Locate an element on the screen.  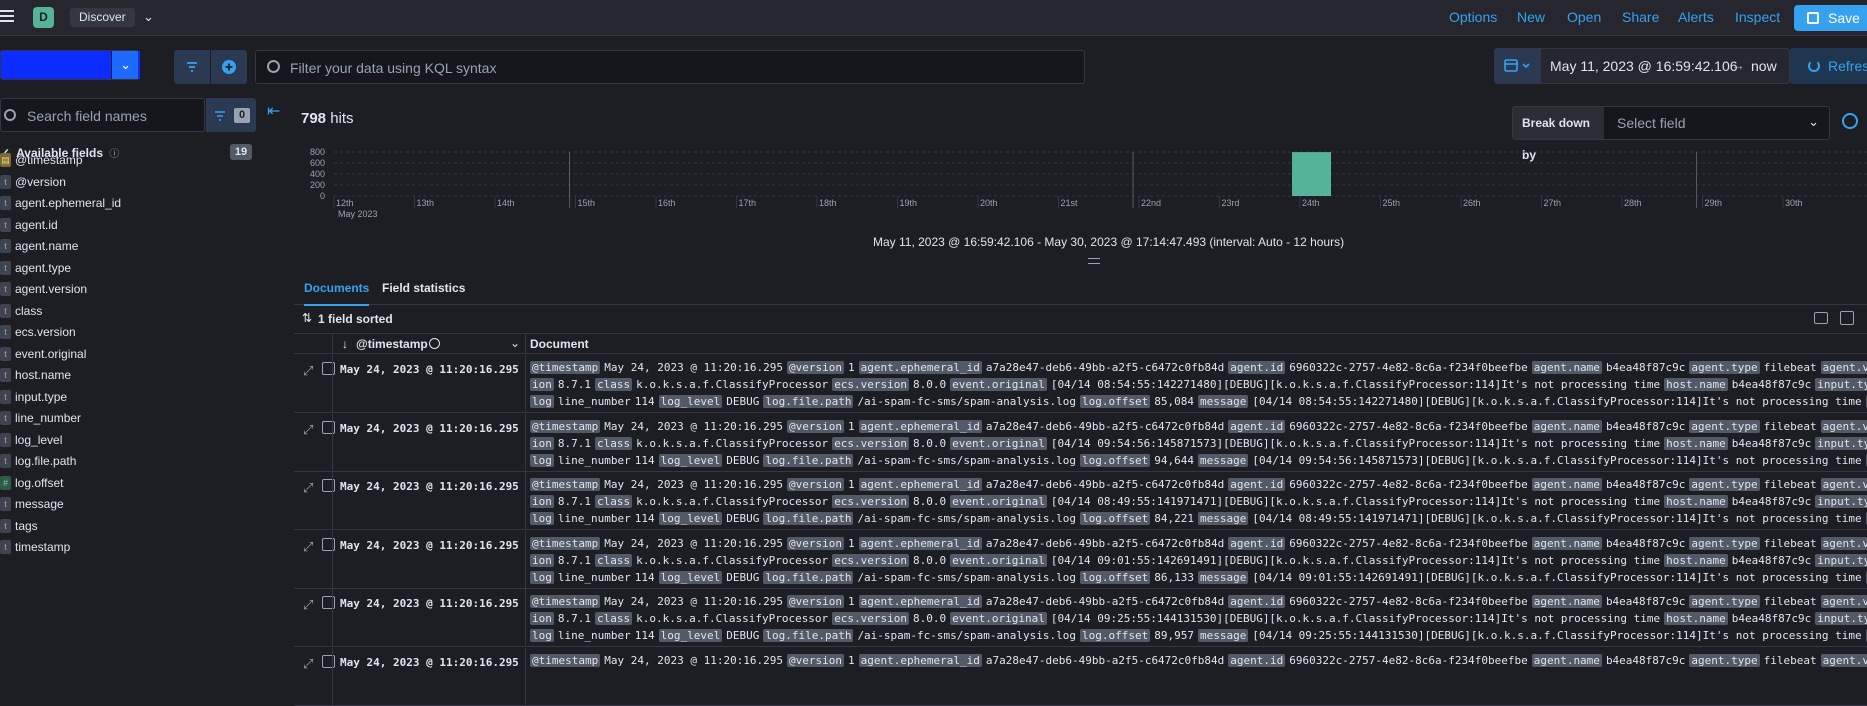
date-start: May 11, 2023 @ 16:59:42.106 is located at coordinates (1644, 66).